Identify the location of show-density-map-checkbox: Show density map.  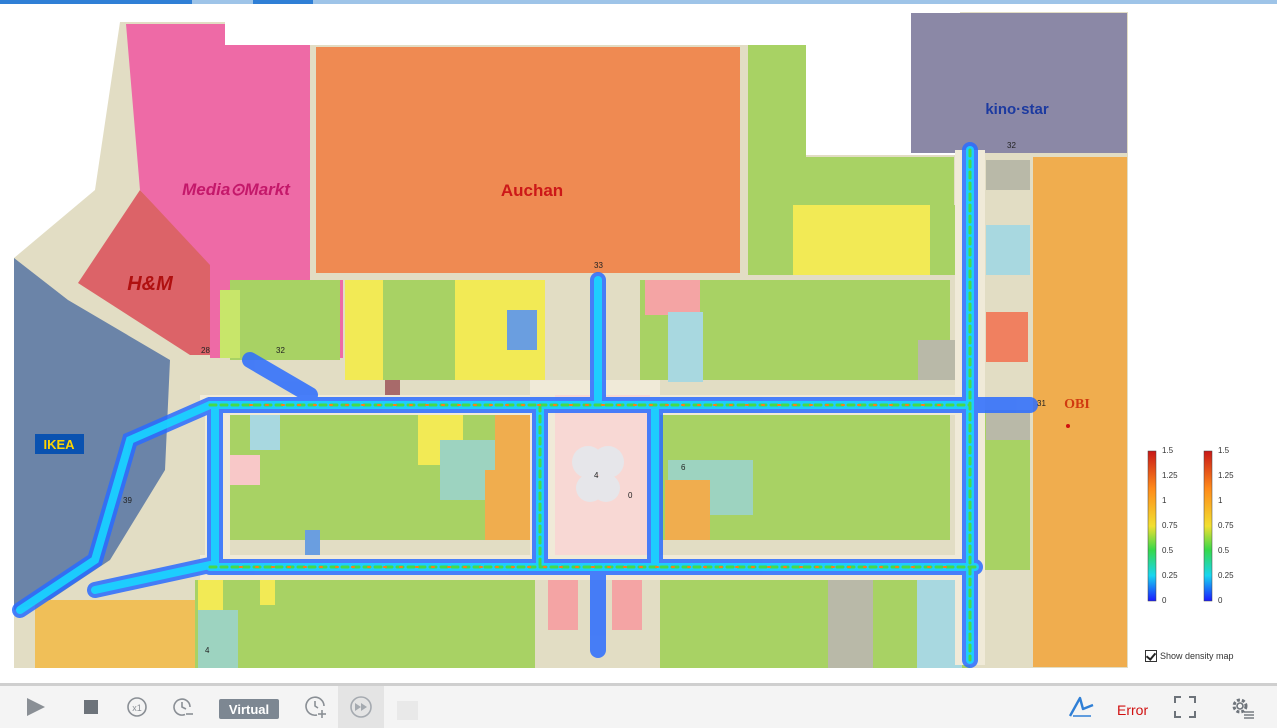
(1189, 656).